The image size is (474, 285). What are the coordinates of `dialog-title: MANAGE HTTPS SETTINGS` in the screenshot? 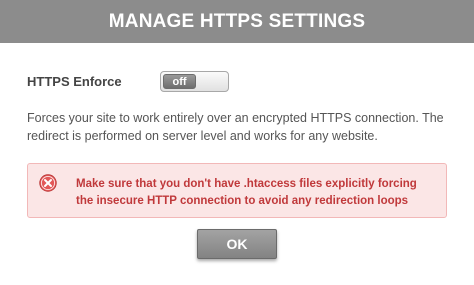 It's located at (237, 21).